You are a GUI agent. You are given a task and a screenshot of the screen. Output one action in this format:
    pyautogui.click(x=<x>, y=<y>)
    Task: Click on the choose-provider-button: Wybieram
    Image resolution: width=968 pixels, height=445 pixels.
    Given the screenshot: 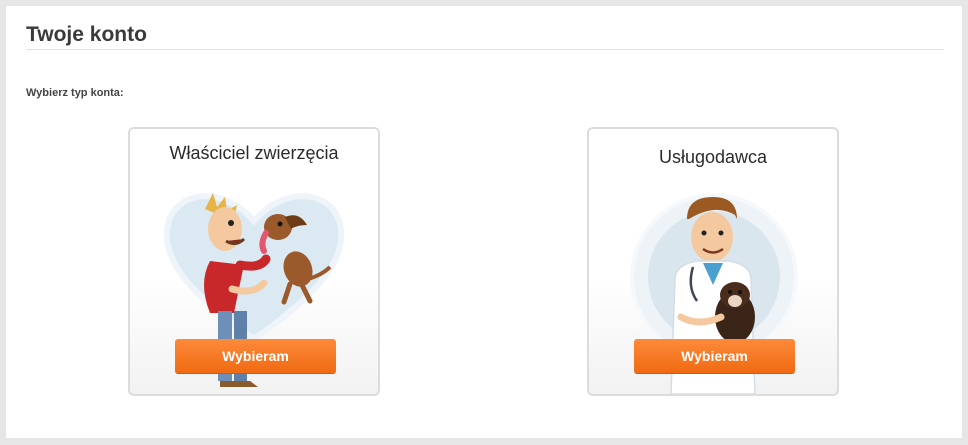 What is the action you would take?
    pyautogui.click(x=714, y=356)
    